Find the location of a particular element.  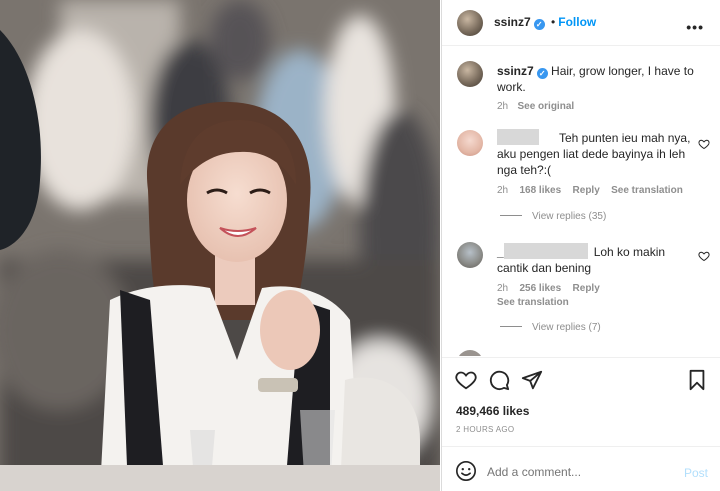

comment-likes: 256 likes is located at coordinates (540, 288).